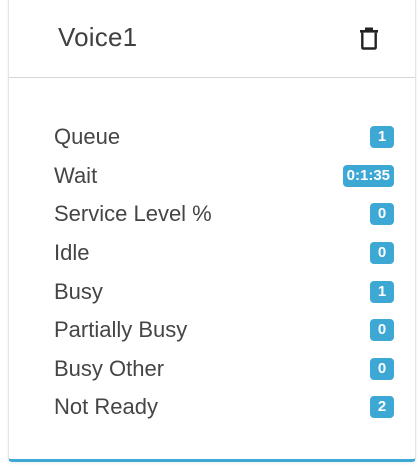 The image size is (417, 465). Describe the element at coordinates (368, 175) in the screenshot. I see `stat-badge: 0:1:35` at that location.